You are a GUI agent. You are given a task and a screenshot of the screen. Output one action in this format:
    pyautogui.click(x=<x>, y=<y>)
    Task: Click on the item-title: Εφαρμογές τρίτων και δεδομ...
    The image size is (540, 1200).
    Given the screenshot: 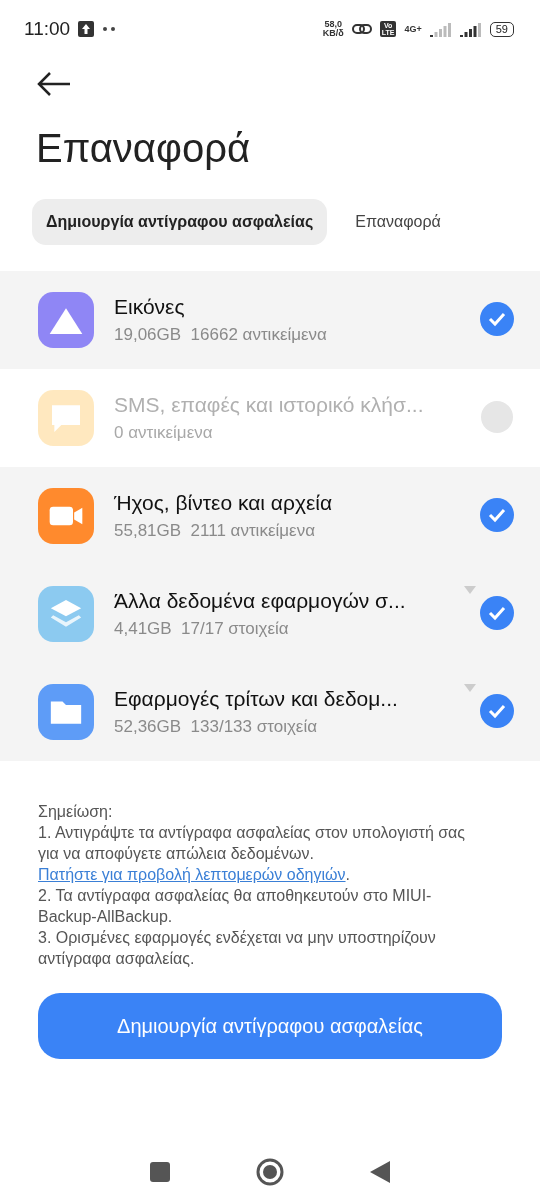 What is the action you would take?
    pyautogui.click(x=256, y=699)
    